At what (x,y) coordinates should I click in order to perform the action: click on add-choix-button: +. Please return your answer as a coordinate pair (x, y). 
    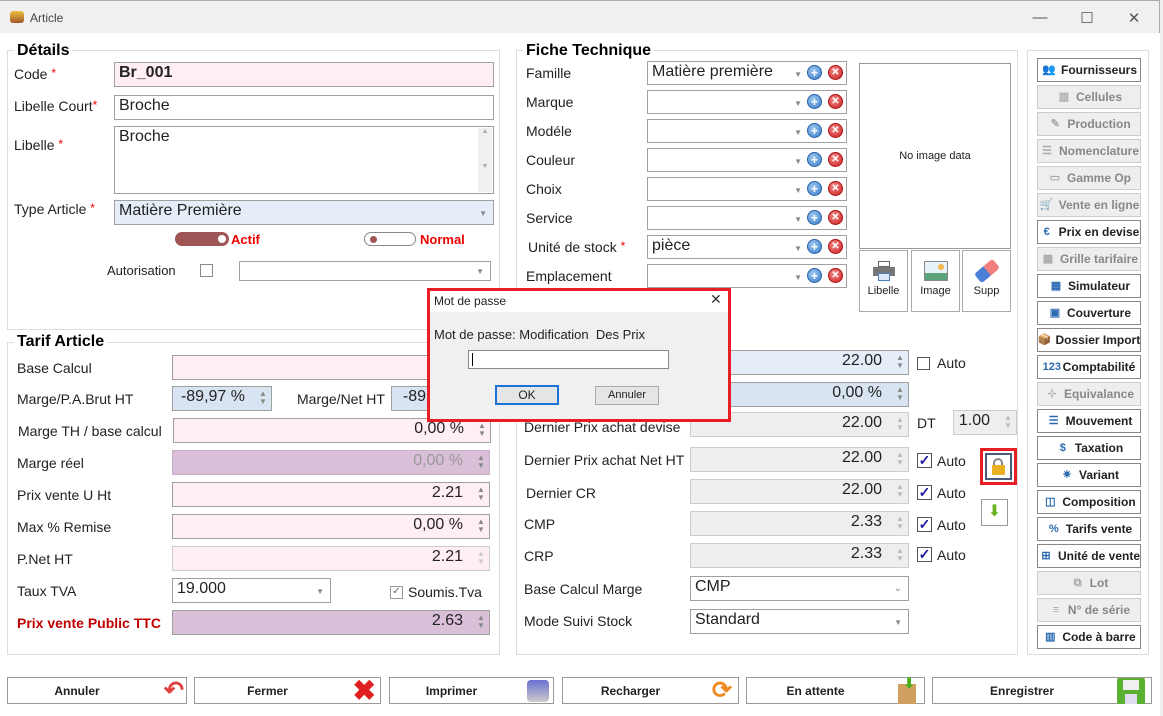
    Looking at the image, I should click on (814, 188).